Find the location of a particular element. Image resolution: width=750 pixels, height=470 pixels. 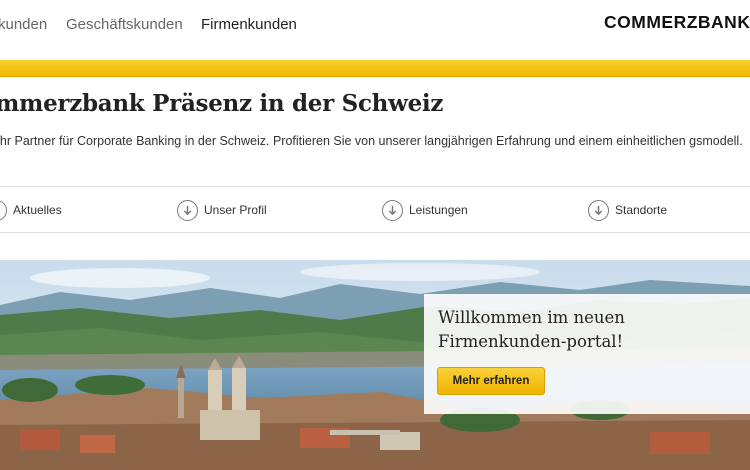

anchor-aktuelles: Aktuelles is located at coordinates (31, 210).